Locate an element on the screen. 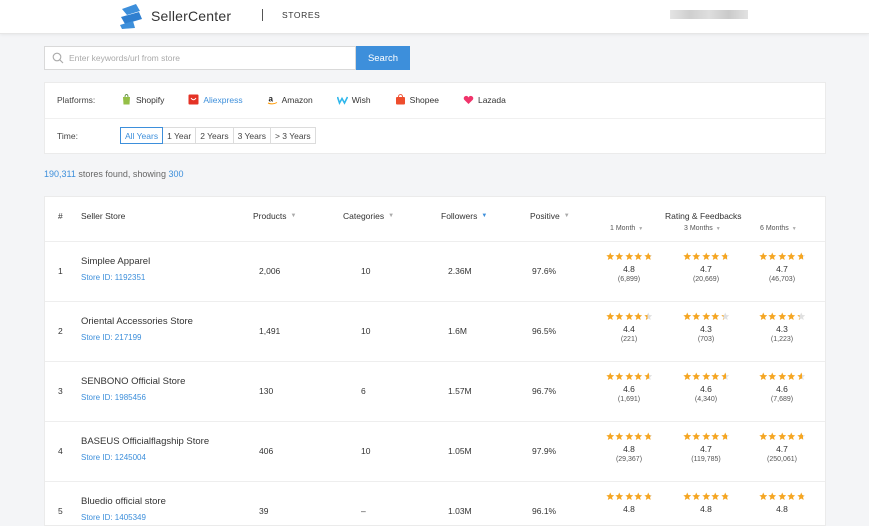 Image resolution: width=869 pixels, height=526 pixels. col-categories-header: Categories ▼ is located at coordinates (368, 216).